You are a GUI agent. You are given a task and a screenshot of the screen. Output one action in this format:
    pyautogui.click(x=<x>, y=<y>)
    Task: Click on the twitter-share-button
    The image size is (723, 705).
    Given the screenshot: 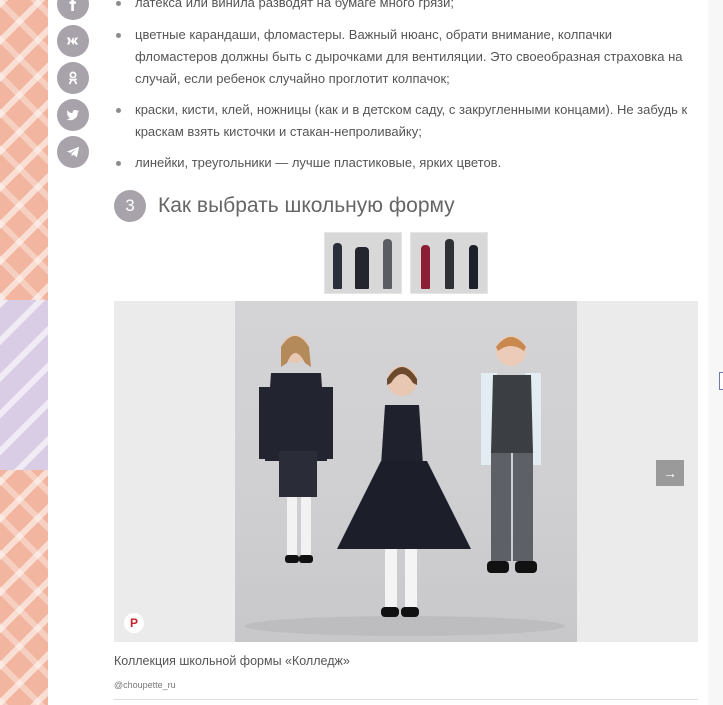 What is the action you would take?
    pyautogui.click(x=73, y=115)
    